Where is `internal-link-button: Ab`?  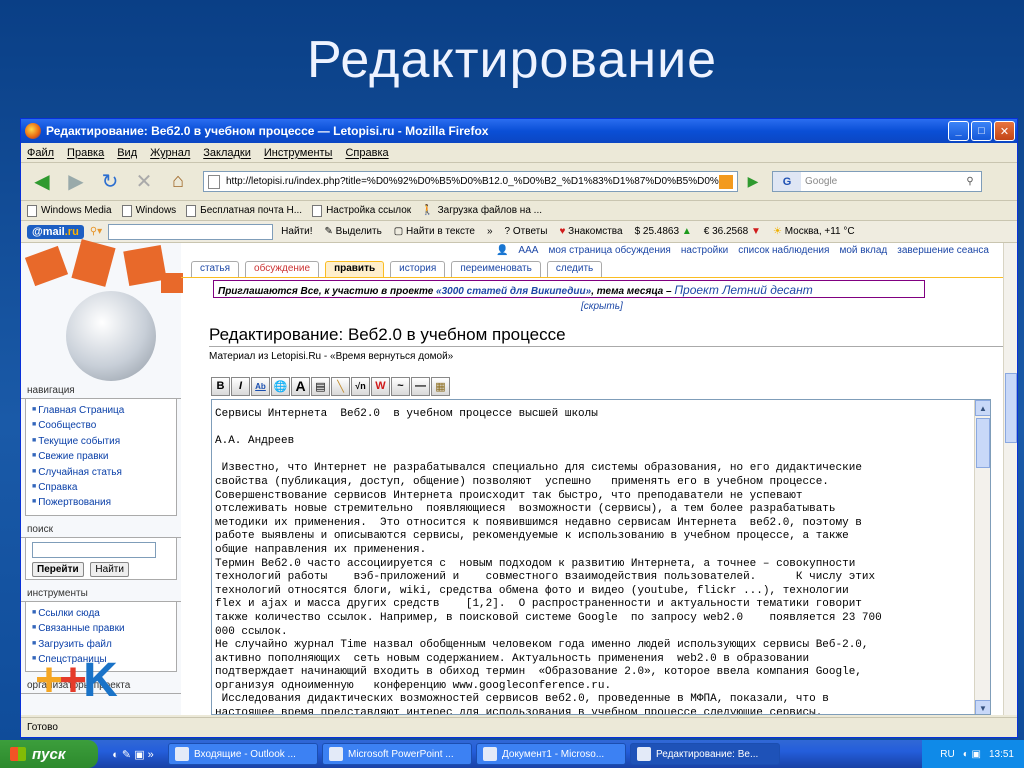
internal-link-button: Ab is located at coordinates (260, 386).